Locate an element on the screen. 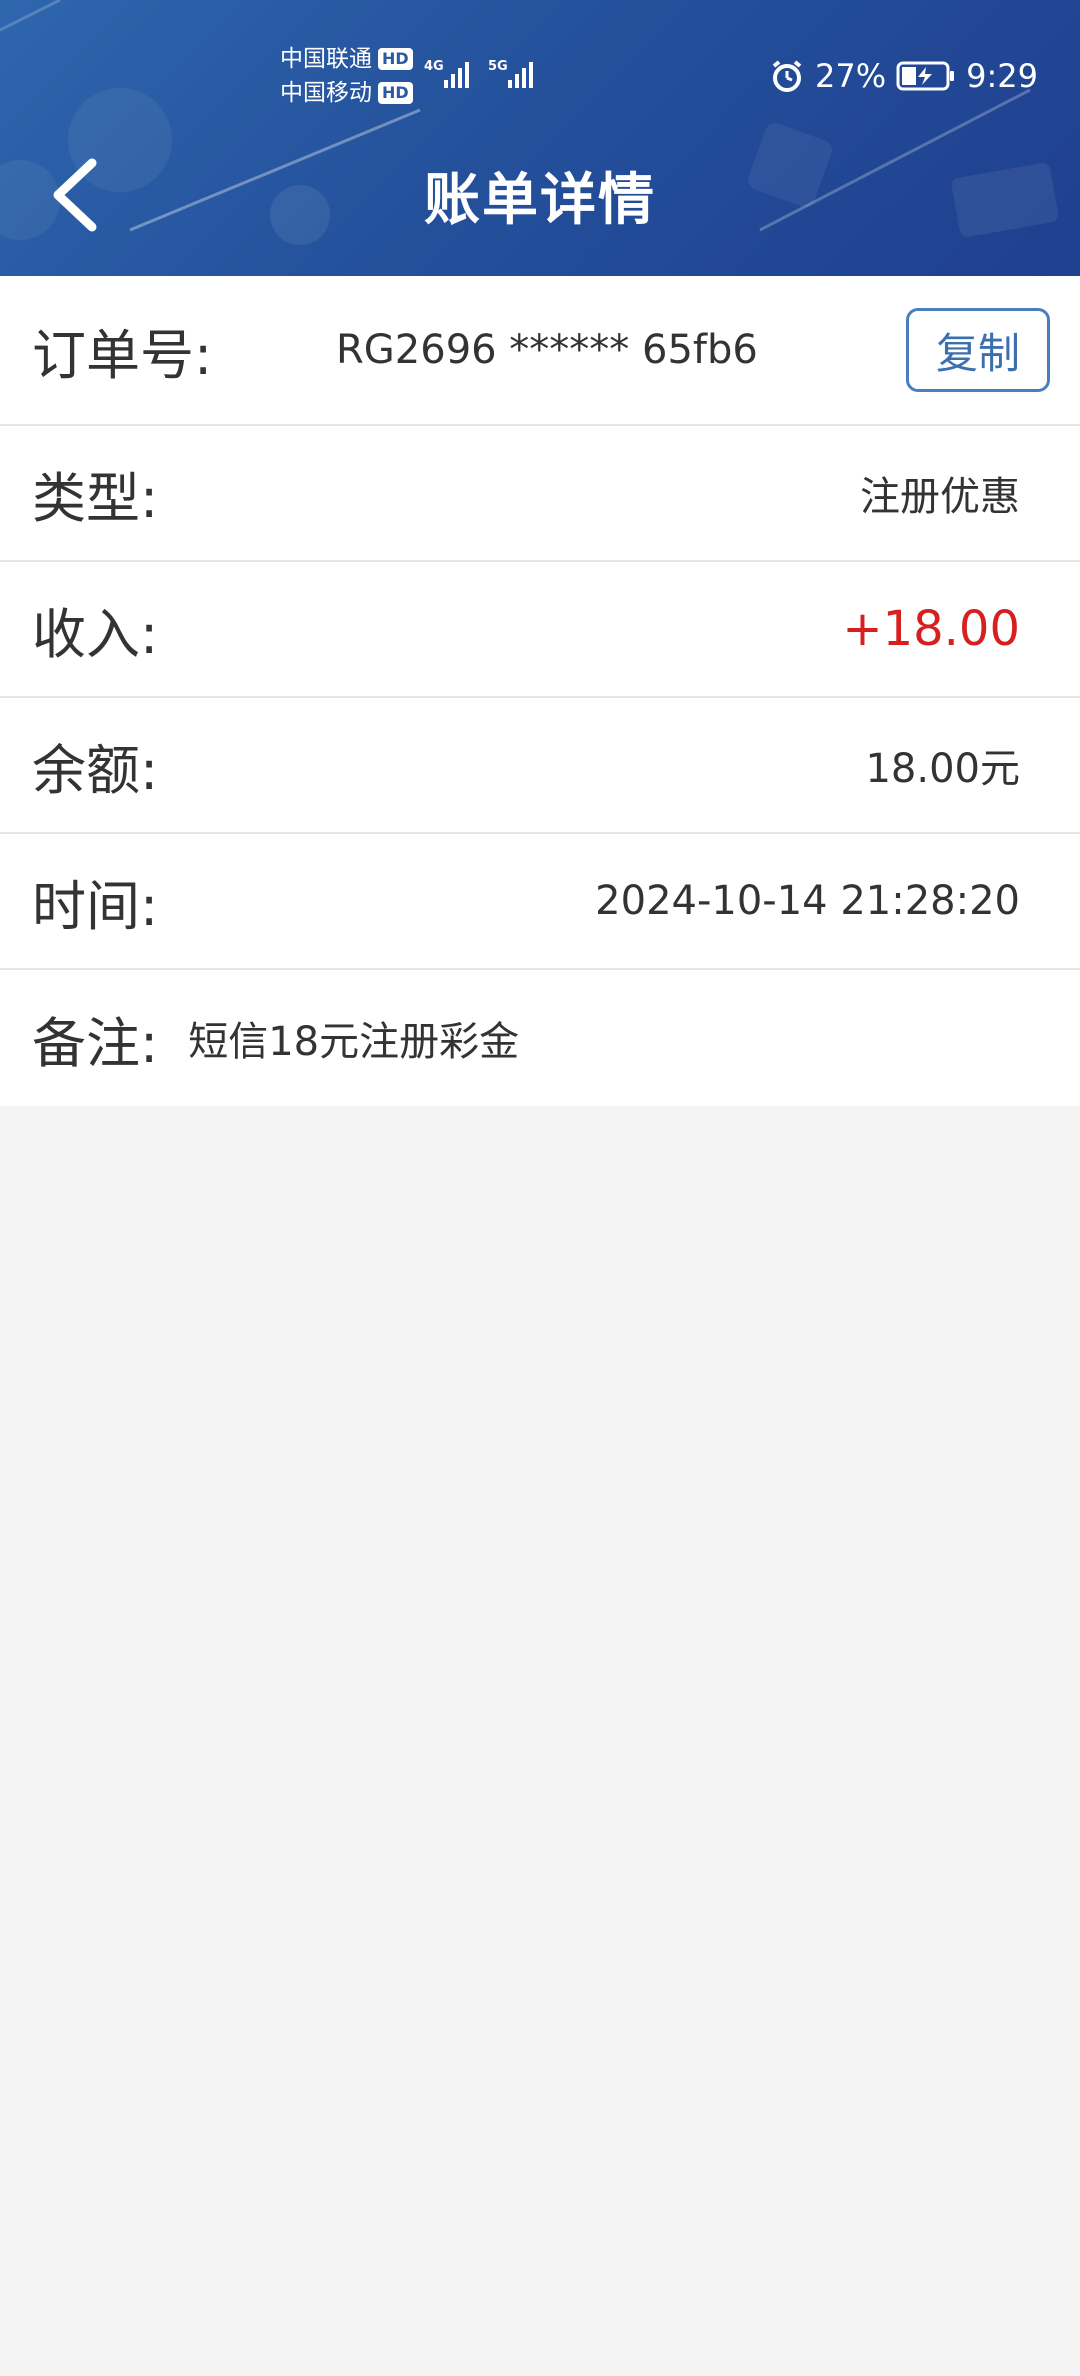 This screenshot has height=2376, width=1080. order-number: RG2696 ****** 65fb6 is located at coordinates (547, 350).